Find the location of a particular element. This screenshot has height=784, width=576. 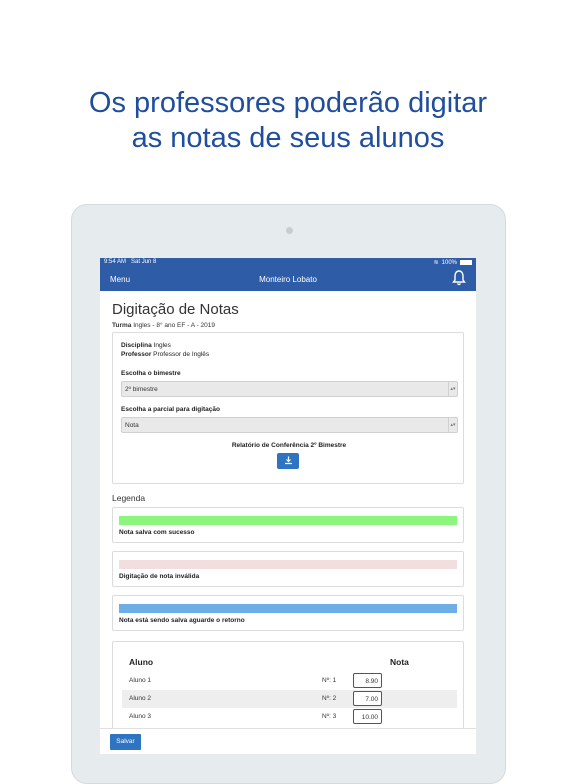

student-number: Nº: 3 is located at coordinates (329, 716).